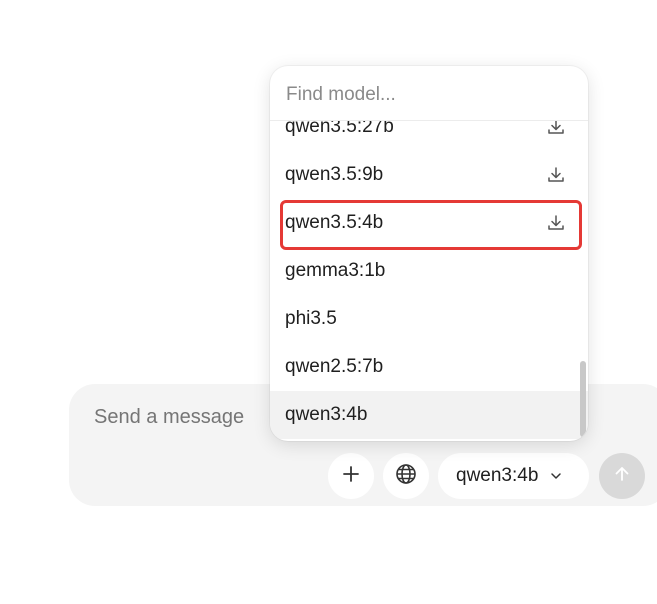 This screenshot has width=657, height=604. Describe the element at coordinates (426, 95) in the screenshot. I see `find-model-input` at that location.